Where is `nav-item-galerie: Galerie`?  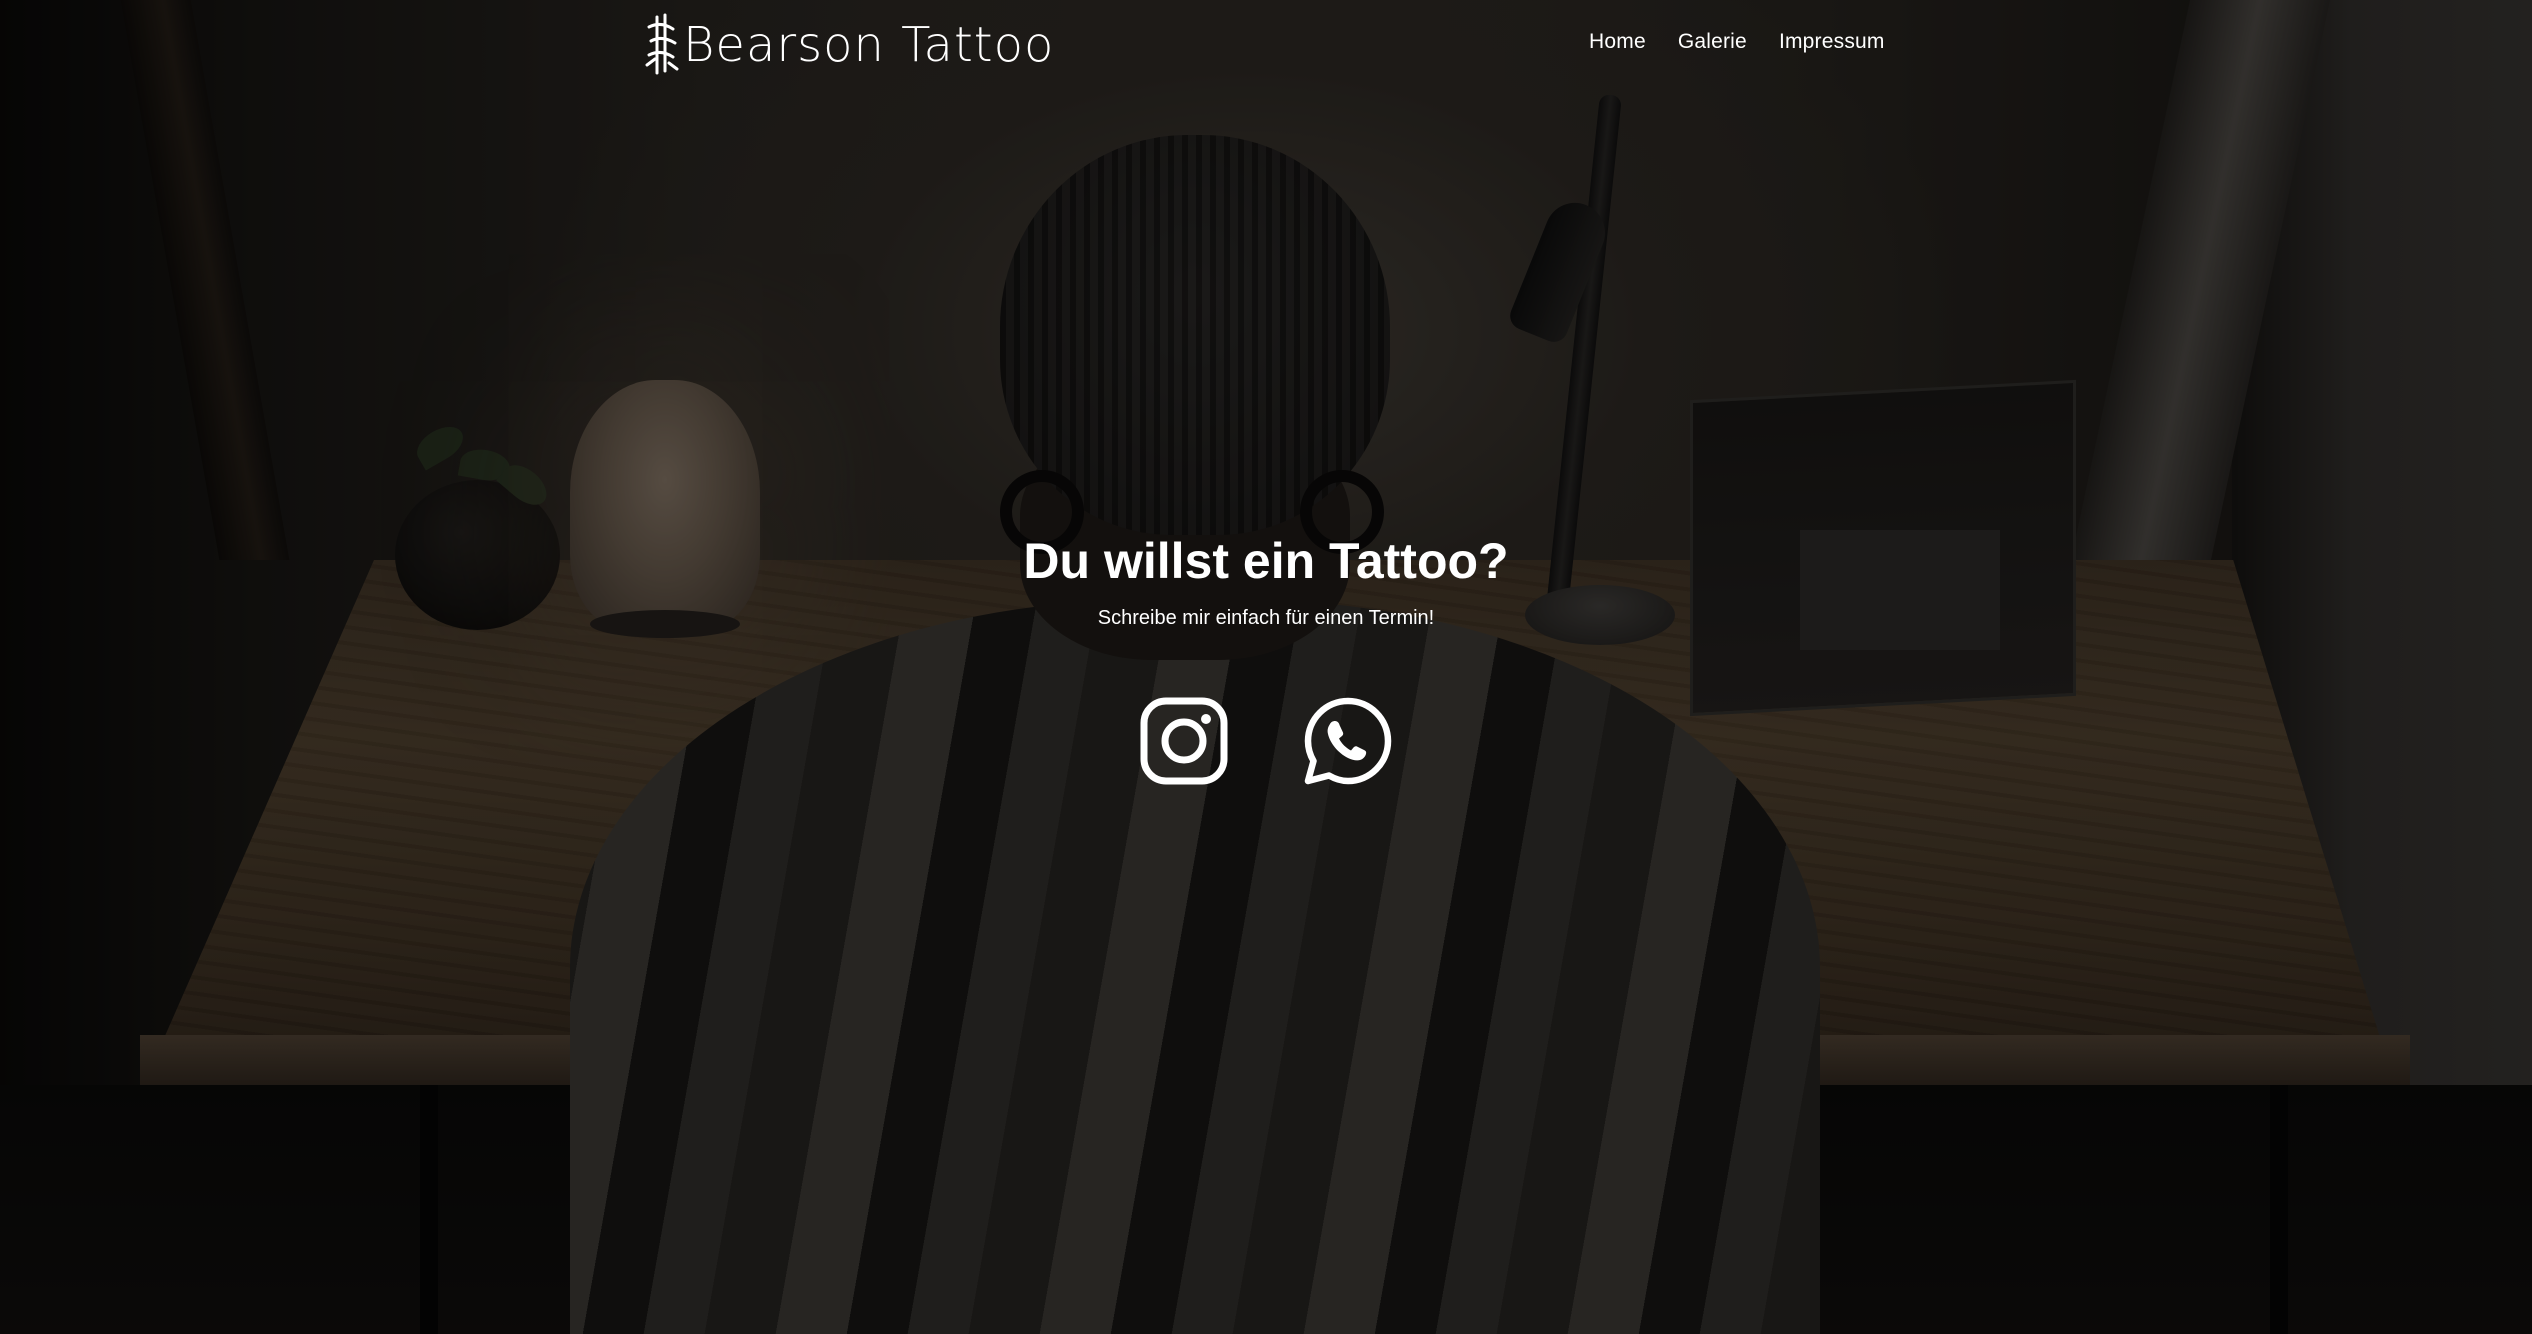 nav-item-galerie: Galerie is located at coordinates (1712, 42).